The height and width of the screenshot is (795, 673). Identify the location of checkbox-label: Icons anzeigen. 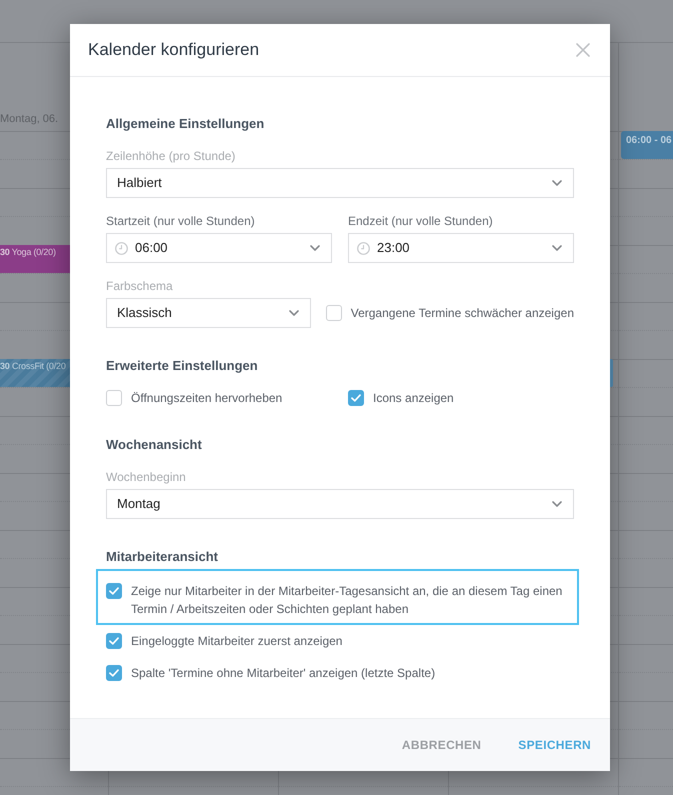
(413, 398).